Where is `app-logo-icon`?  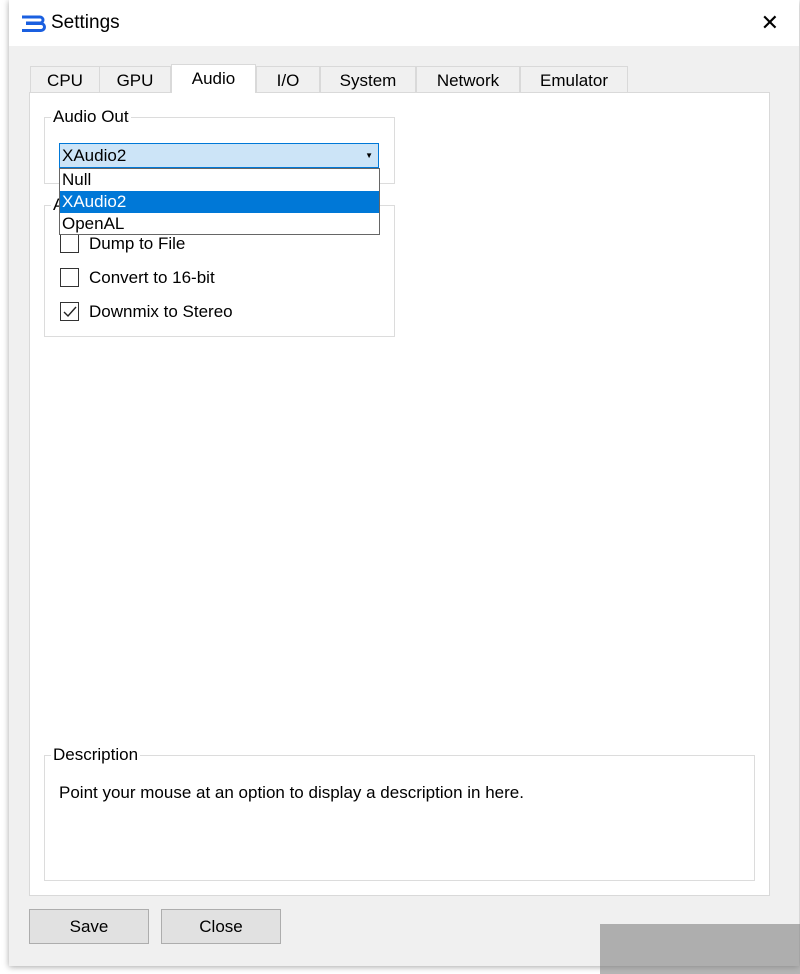 app-logo-icon is located at coordinates (34, 23).